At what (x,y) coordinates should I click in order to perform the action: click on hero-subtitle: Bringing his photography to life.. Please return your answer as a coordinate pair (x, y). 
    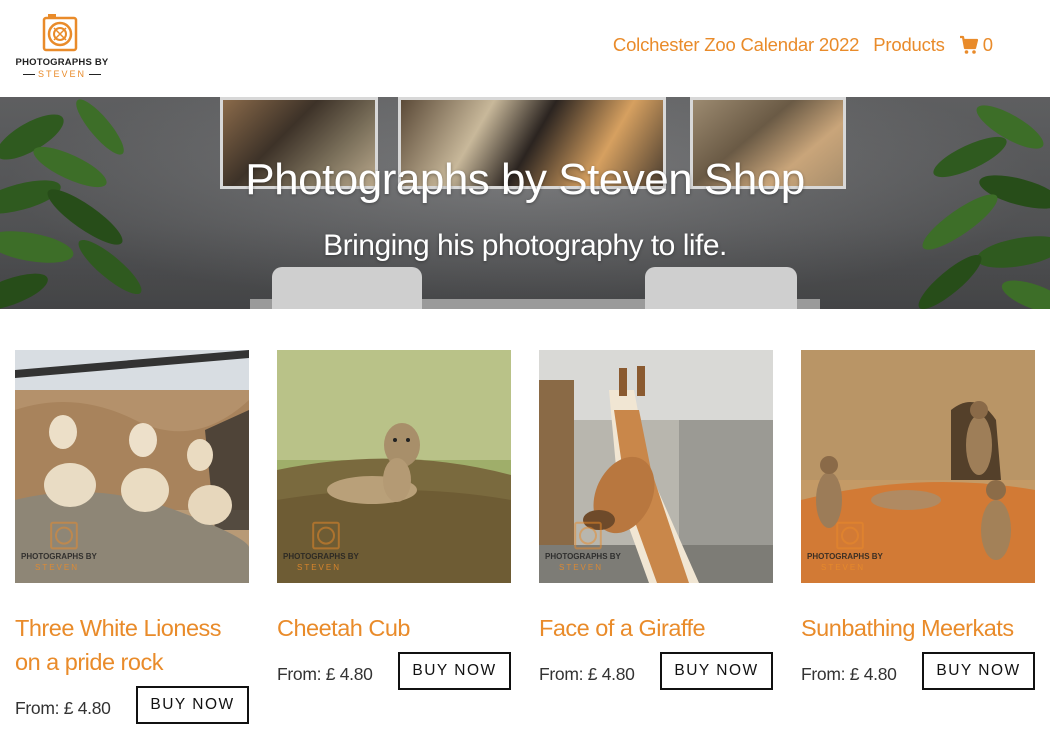
    Looking at the image, I should click on (525, 245).